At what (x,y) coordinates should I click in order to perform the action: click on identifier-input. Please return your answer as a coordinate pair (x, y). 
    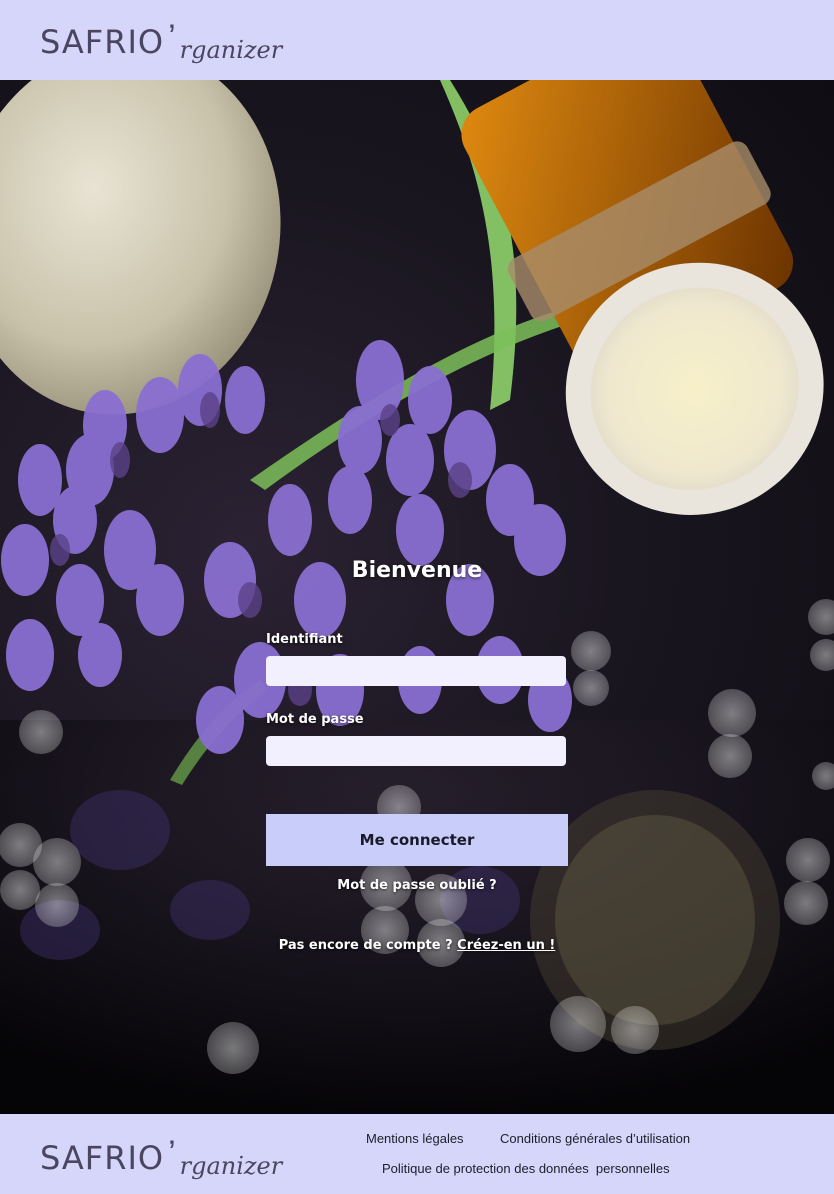
    Looking at the image, I should click on (416, 671).